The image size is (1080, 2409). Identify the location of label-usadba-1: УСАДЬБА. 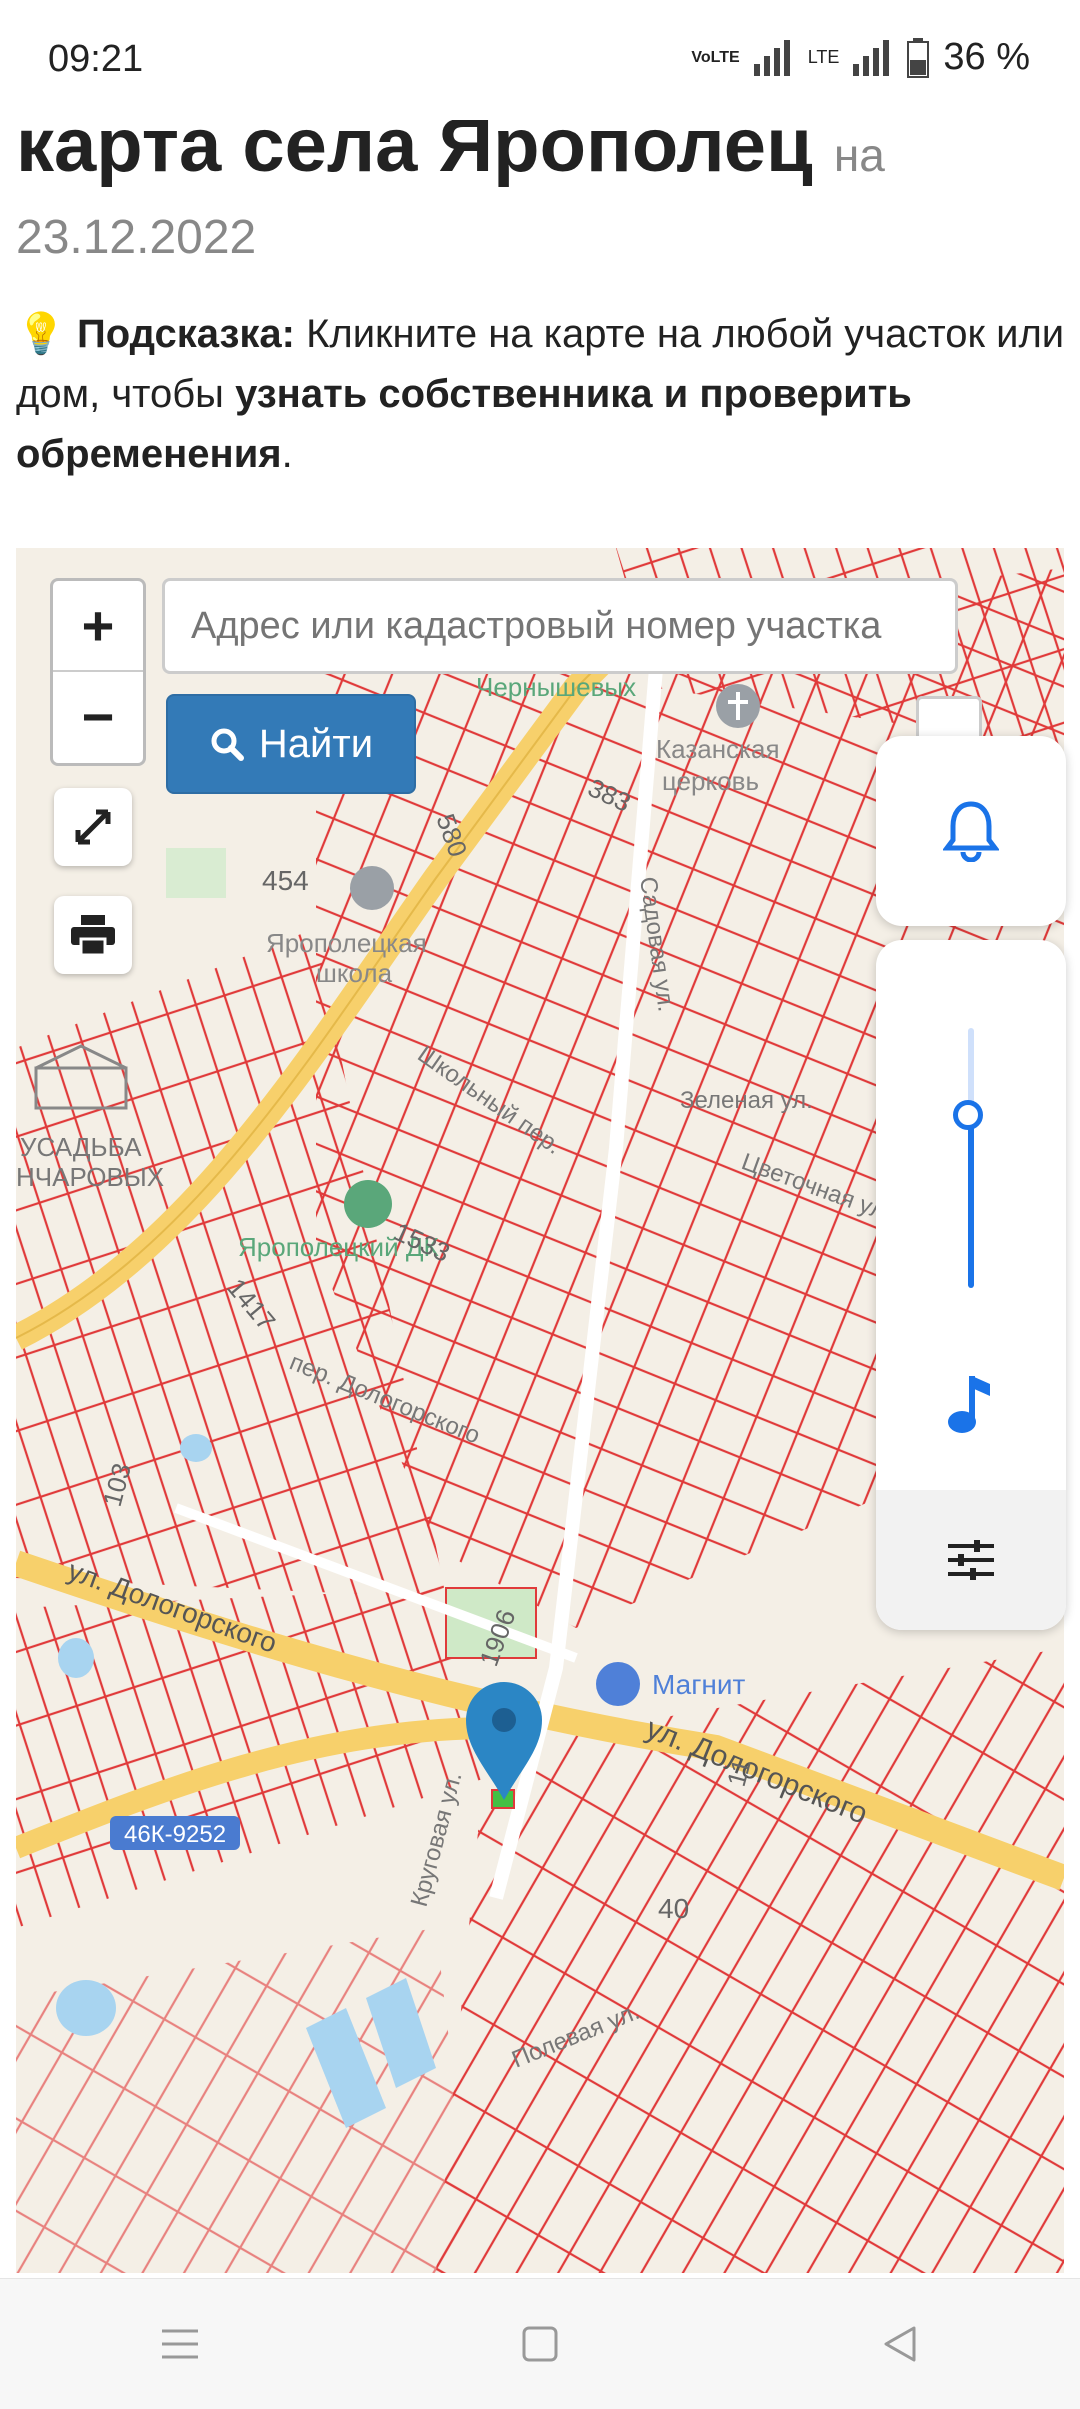
(81, 1147).